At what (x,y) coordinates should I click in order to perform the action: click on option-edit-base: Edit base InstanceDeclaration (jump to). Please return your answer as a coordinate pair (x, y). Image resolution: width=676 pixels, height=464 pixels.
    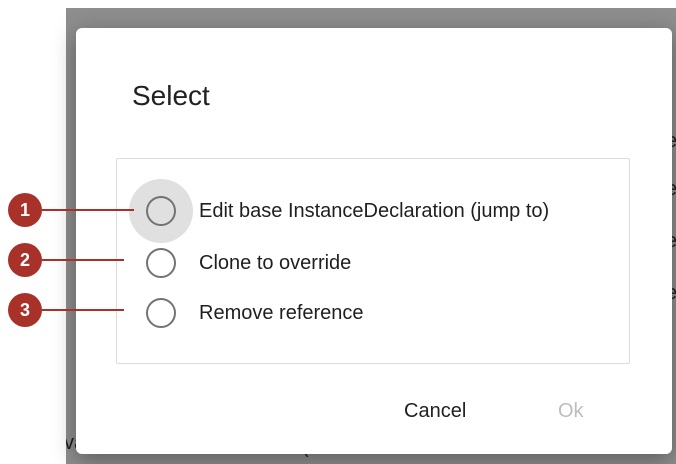
    Looking at the image, I should click on (339, 211).